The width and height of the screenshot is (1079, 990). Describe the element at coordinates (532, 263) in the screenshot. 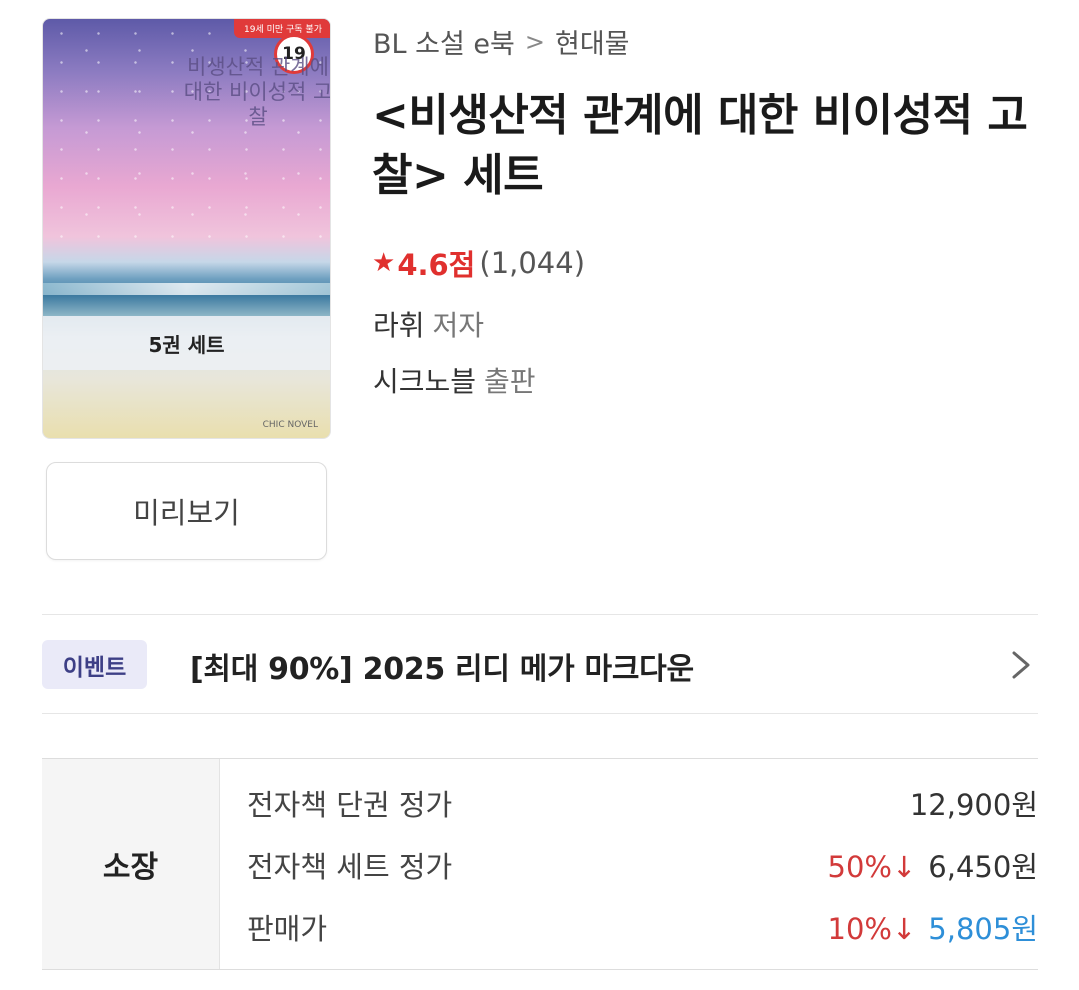

I see `rating-count: (1,044)` at that location.